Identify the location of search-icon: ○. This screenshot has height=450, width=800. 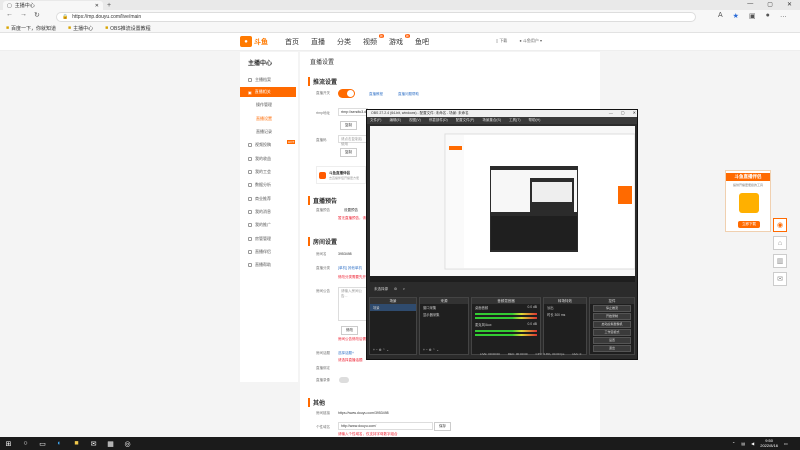
(25, 443).